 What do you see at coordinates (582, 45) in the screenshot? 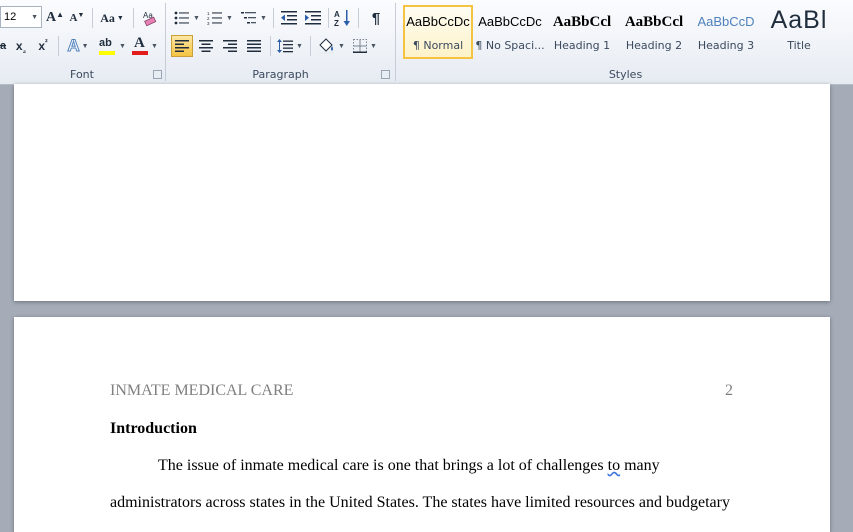
I see `style-name: Heading 1` at bounding box center [582, 45].